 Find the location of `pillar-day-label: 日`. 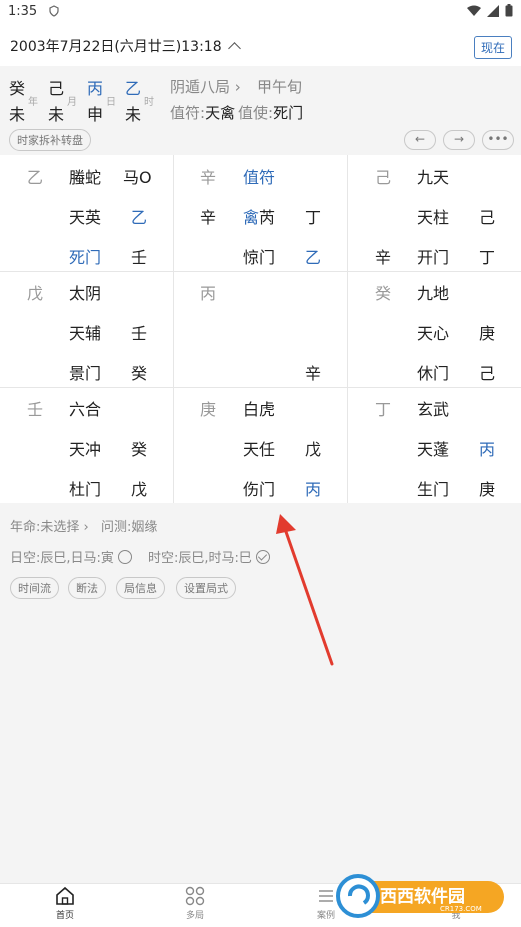

pillar-day-label: 日 is located at coordinates (111, 102).